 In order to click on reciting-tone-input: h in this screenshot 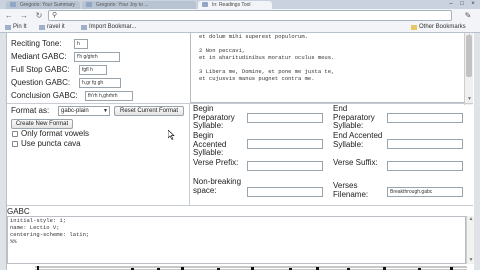, I will do `click(81, 44)`.